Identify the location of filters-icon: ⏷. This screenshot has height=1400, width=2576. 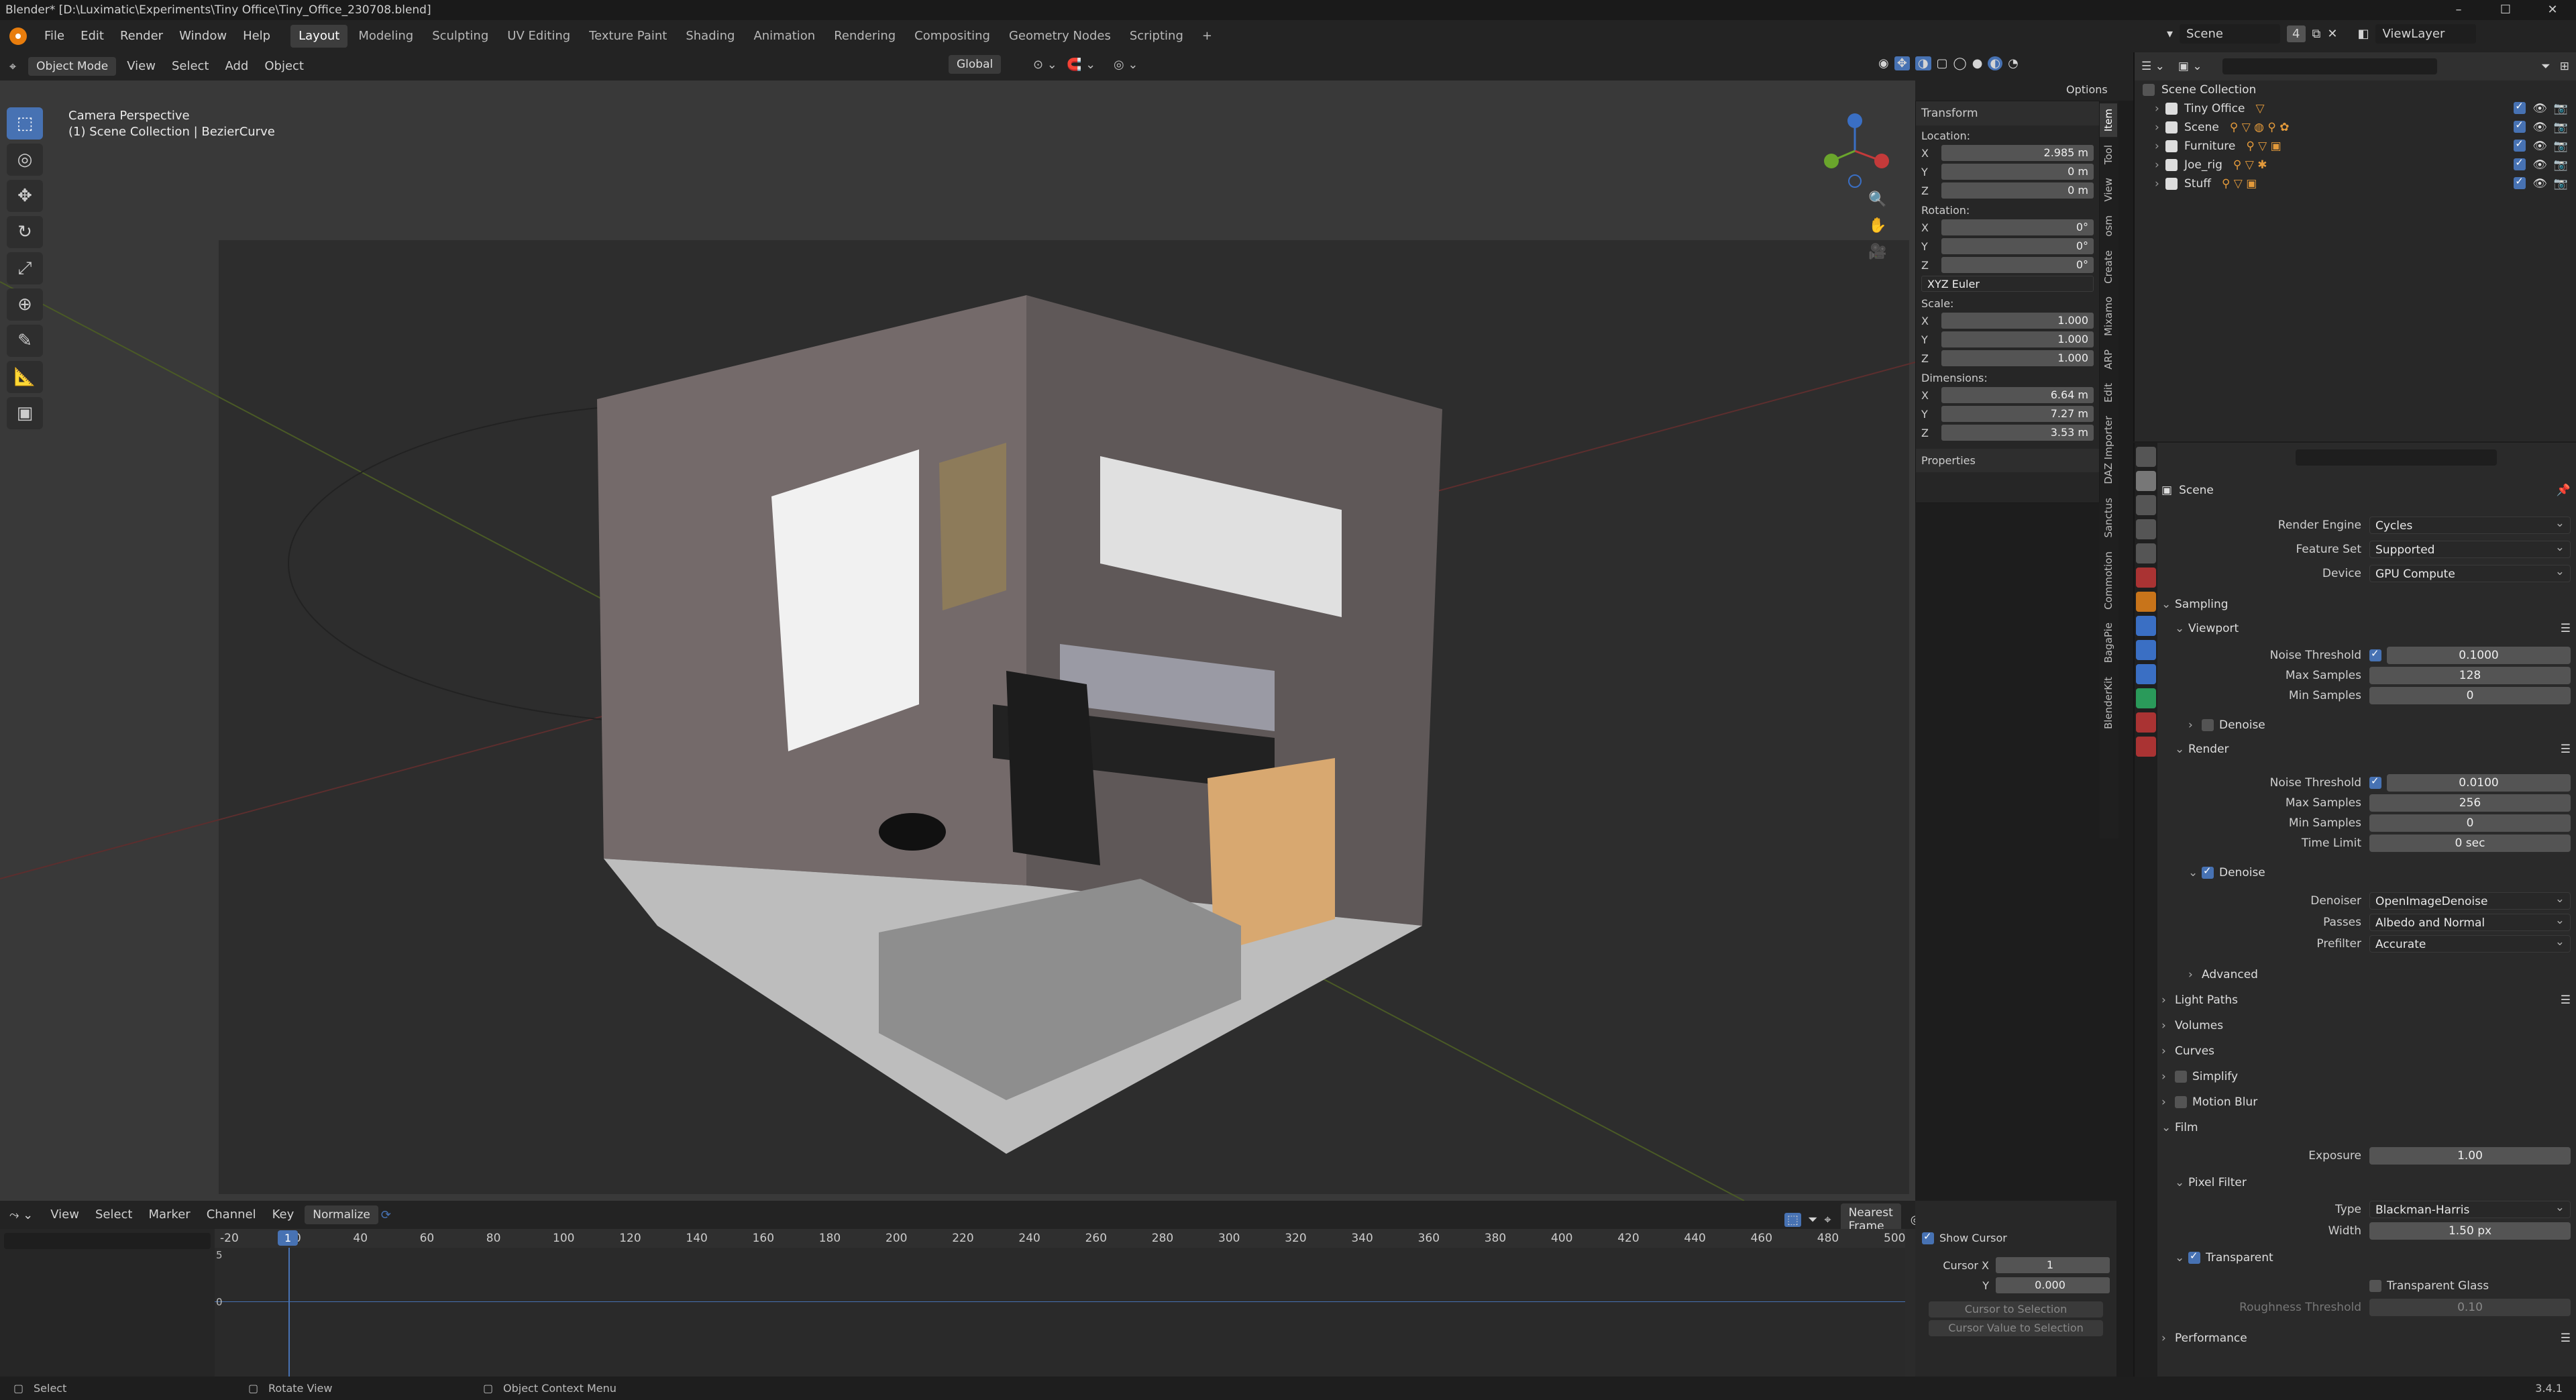
(1812, 1220).